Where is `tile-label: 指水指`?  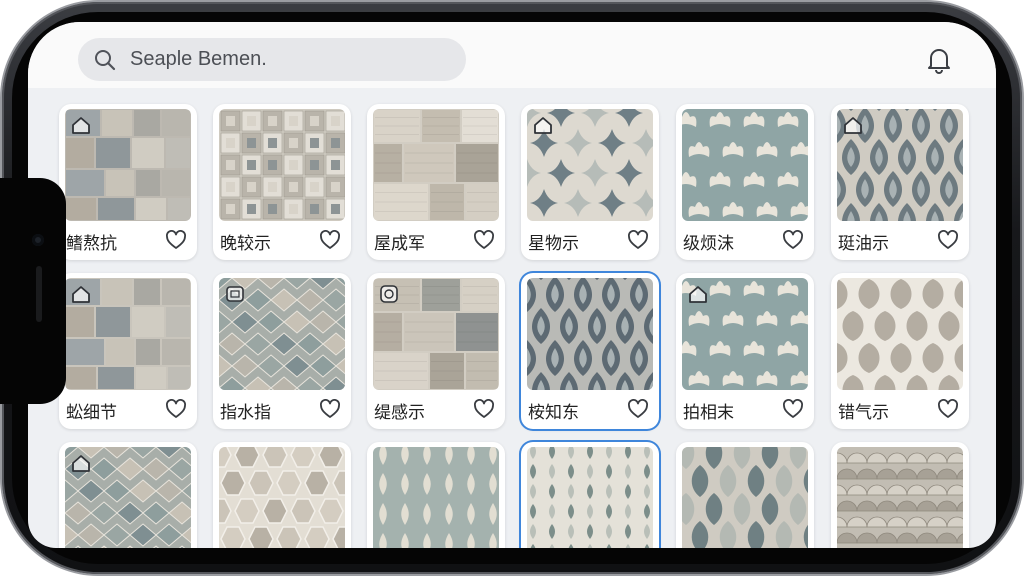
tile-label: 指水指 is located at coordinates (245, 413).